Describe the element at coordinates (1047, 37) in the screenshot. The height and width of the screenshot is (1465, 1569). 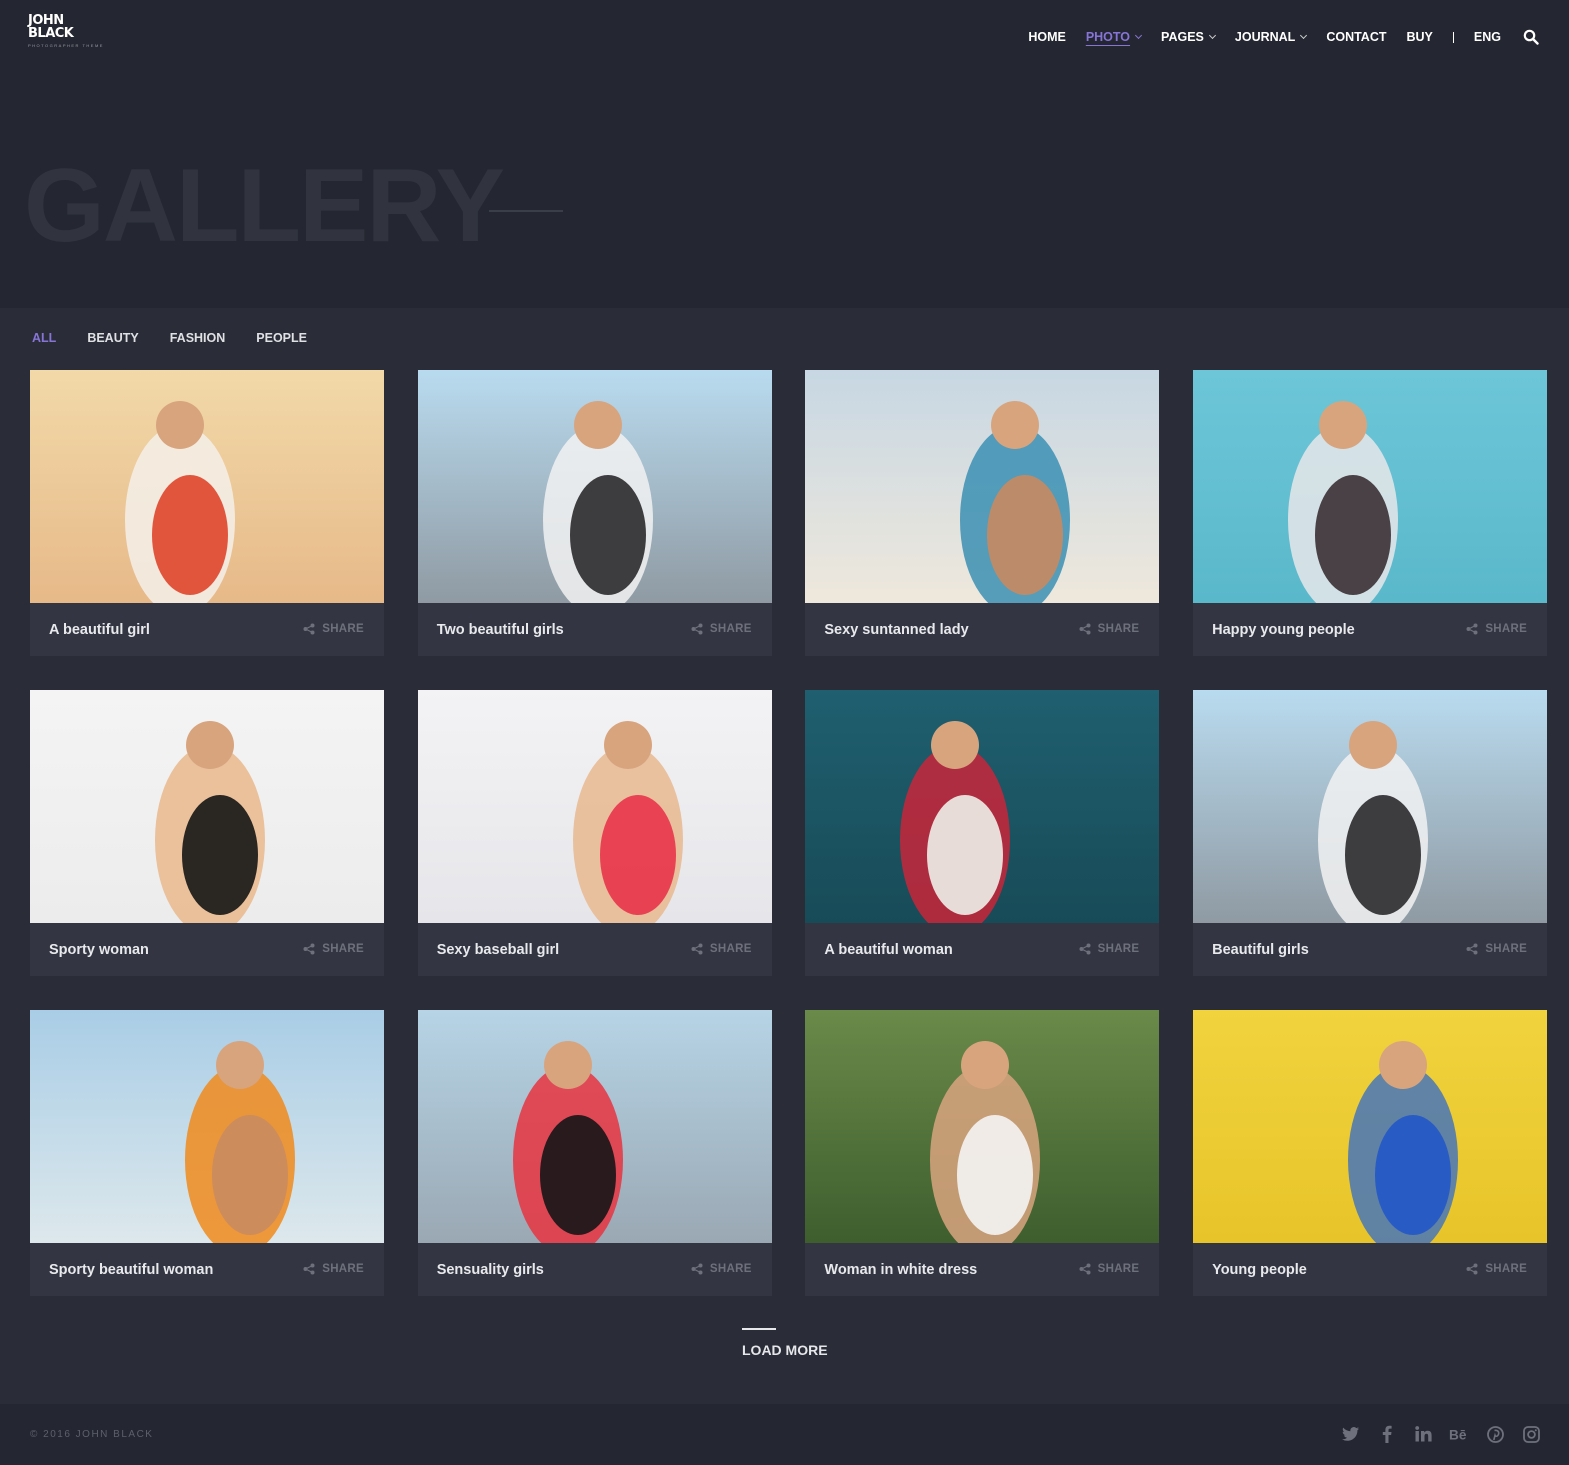
I see `nav-item-home: HOME` at that location.